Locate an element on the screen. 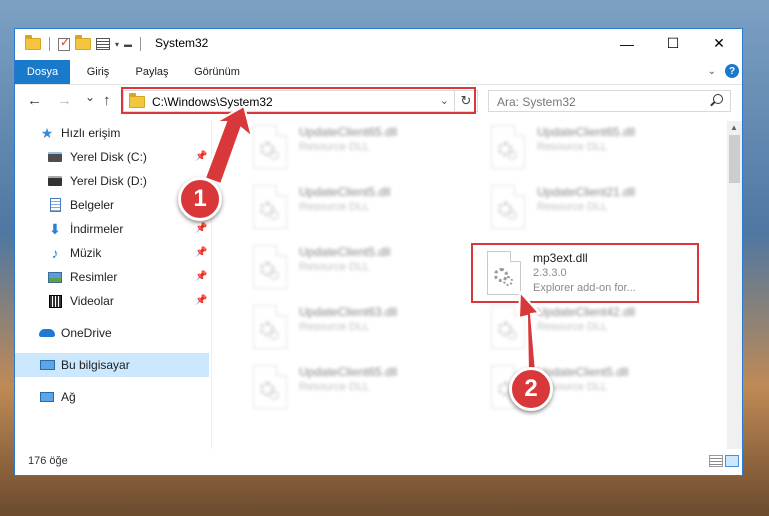 The image size is (769, 516). step-1-badge: 1 is located at coordinates (200, 199).